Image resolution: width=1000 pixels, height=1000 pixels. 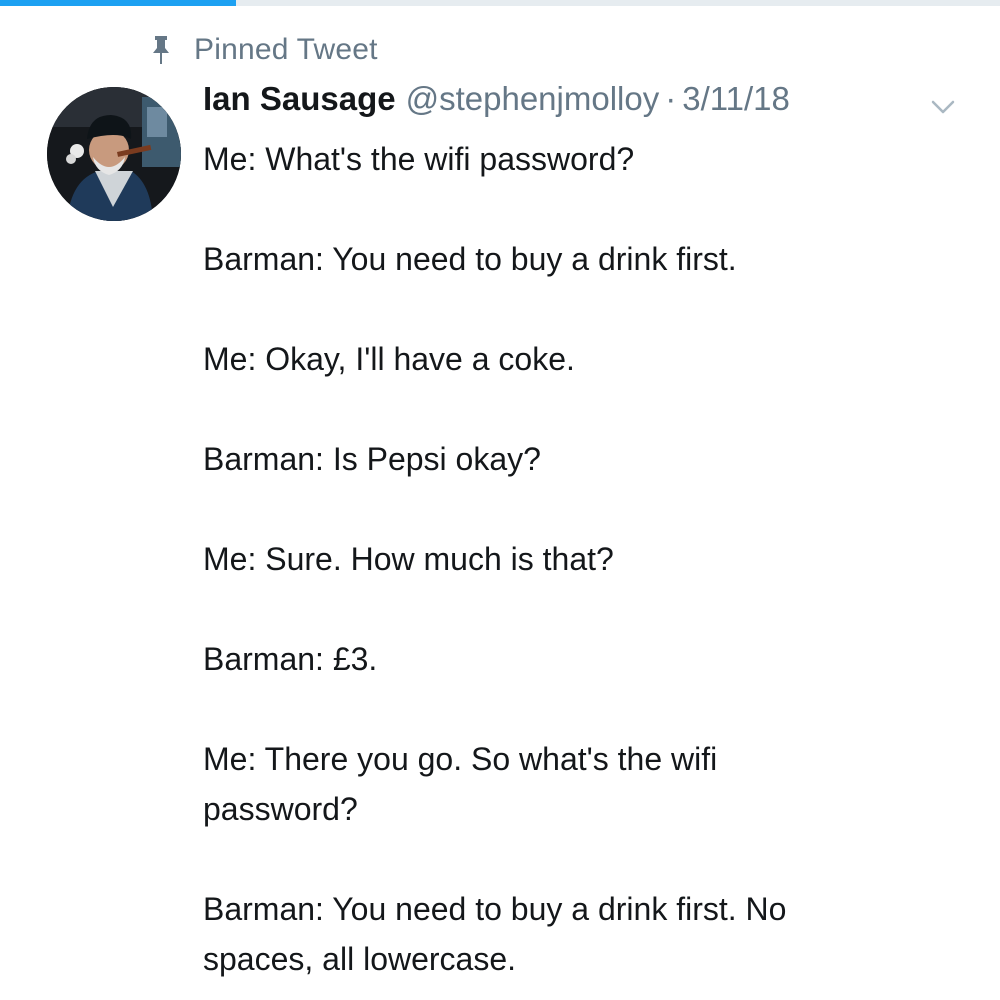 What do you see at coordinates (470, 259) in the screenshot?
I see `tweet-line: Barman: You need to buy a drink first.` at bounding box center [470, 259].